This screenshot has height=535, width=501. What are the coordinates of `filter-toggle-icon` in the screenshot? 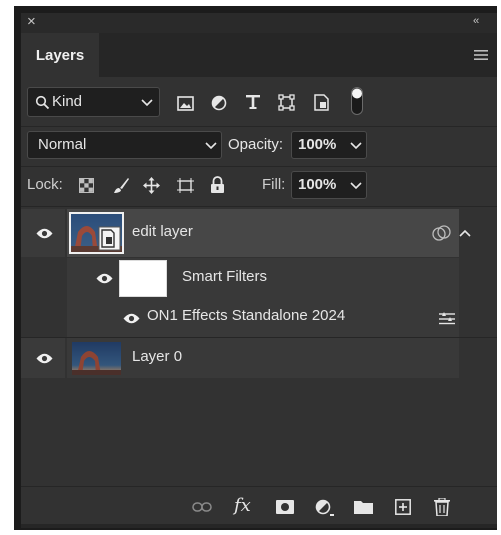 It's located at (357, 101).